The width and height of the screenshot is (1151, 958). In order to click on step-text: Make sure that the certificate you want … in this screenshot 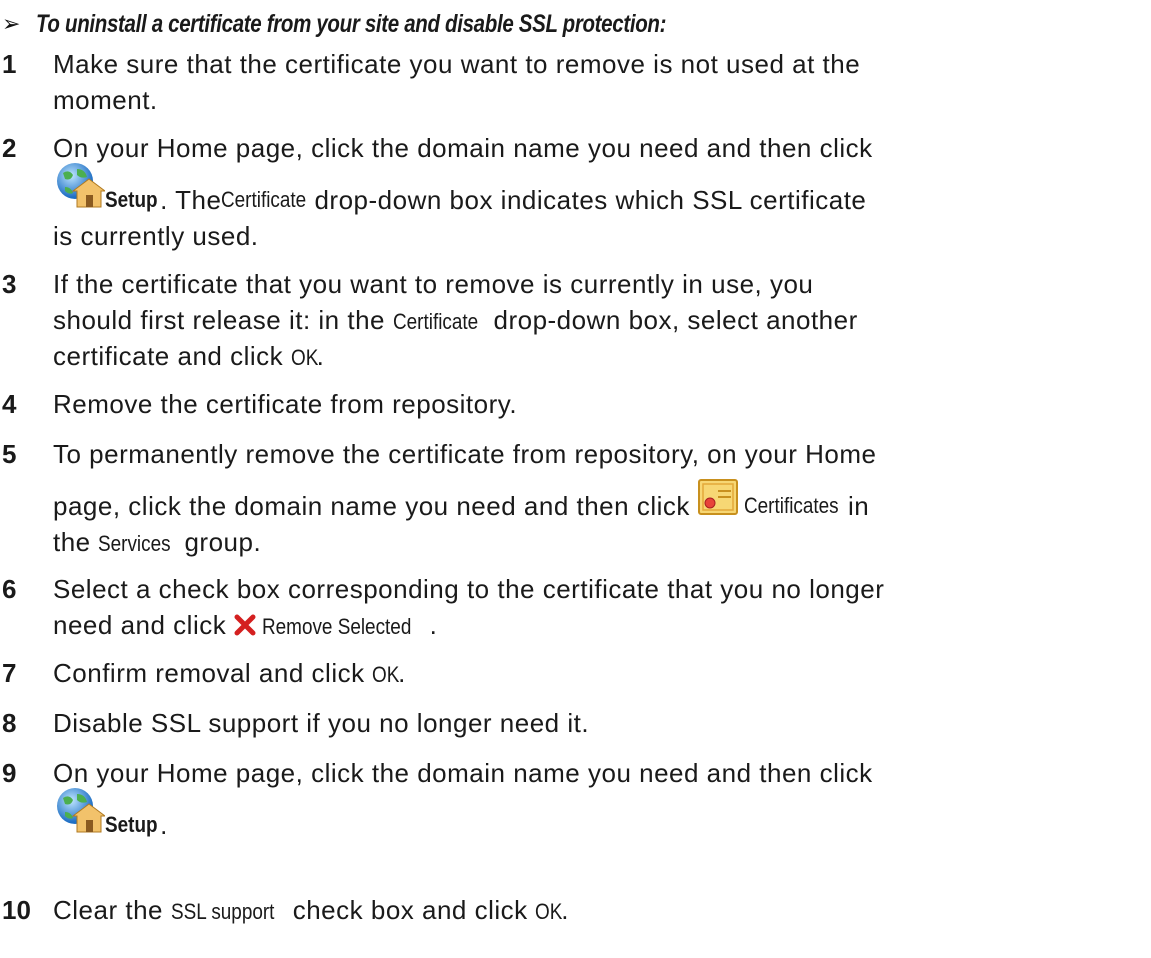, I will do `click(457, 64)`.